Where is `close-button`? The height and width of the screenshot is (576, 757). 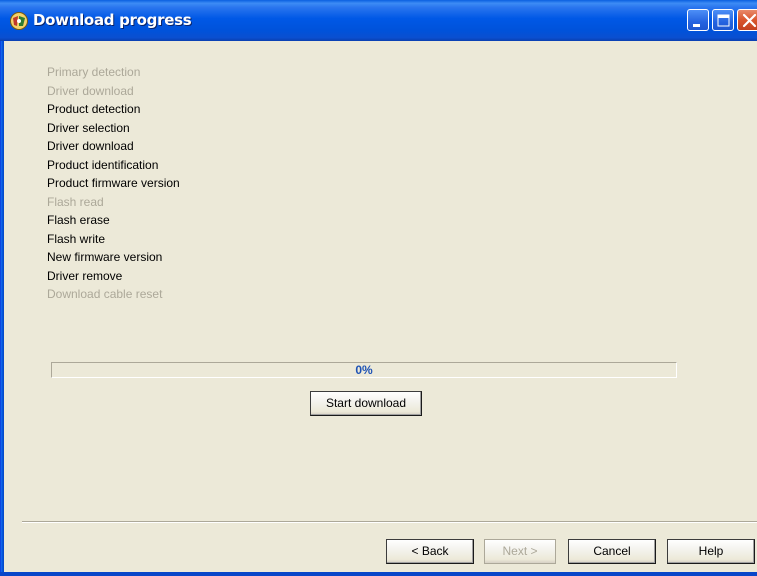 close-button is located at coordinates (747, 20).